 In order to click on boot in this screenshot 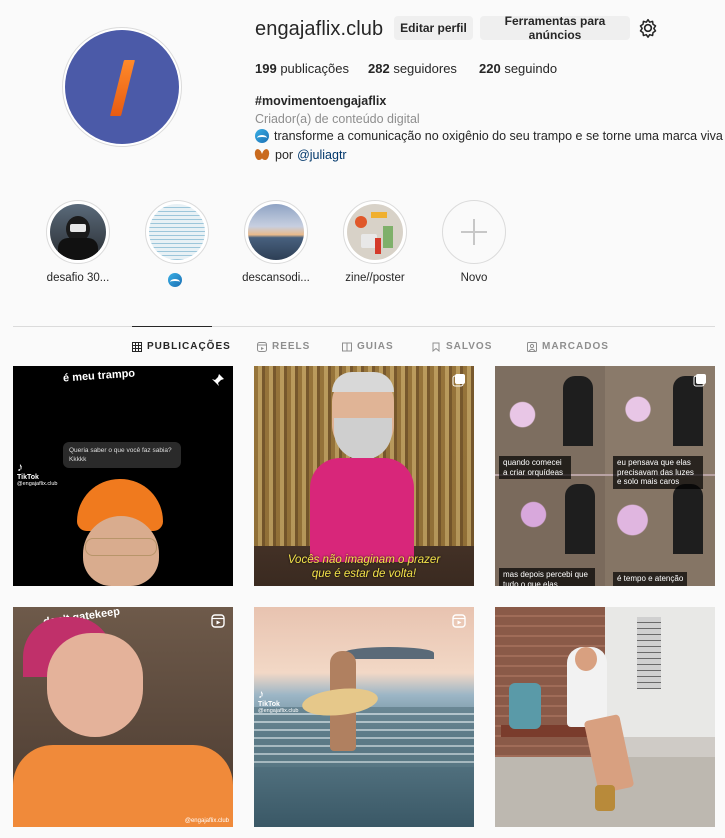, I will do `click(605, 798)`.